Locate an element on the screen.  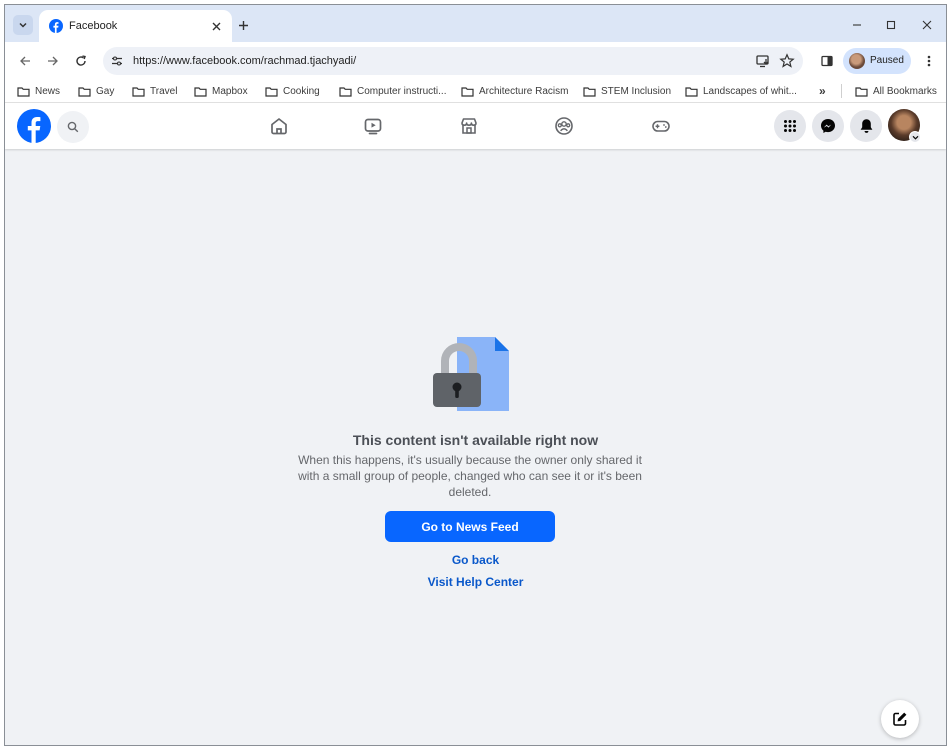
back-button is located at coordinates (25, 61).